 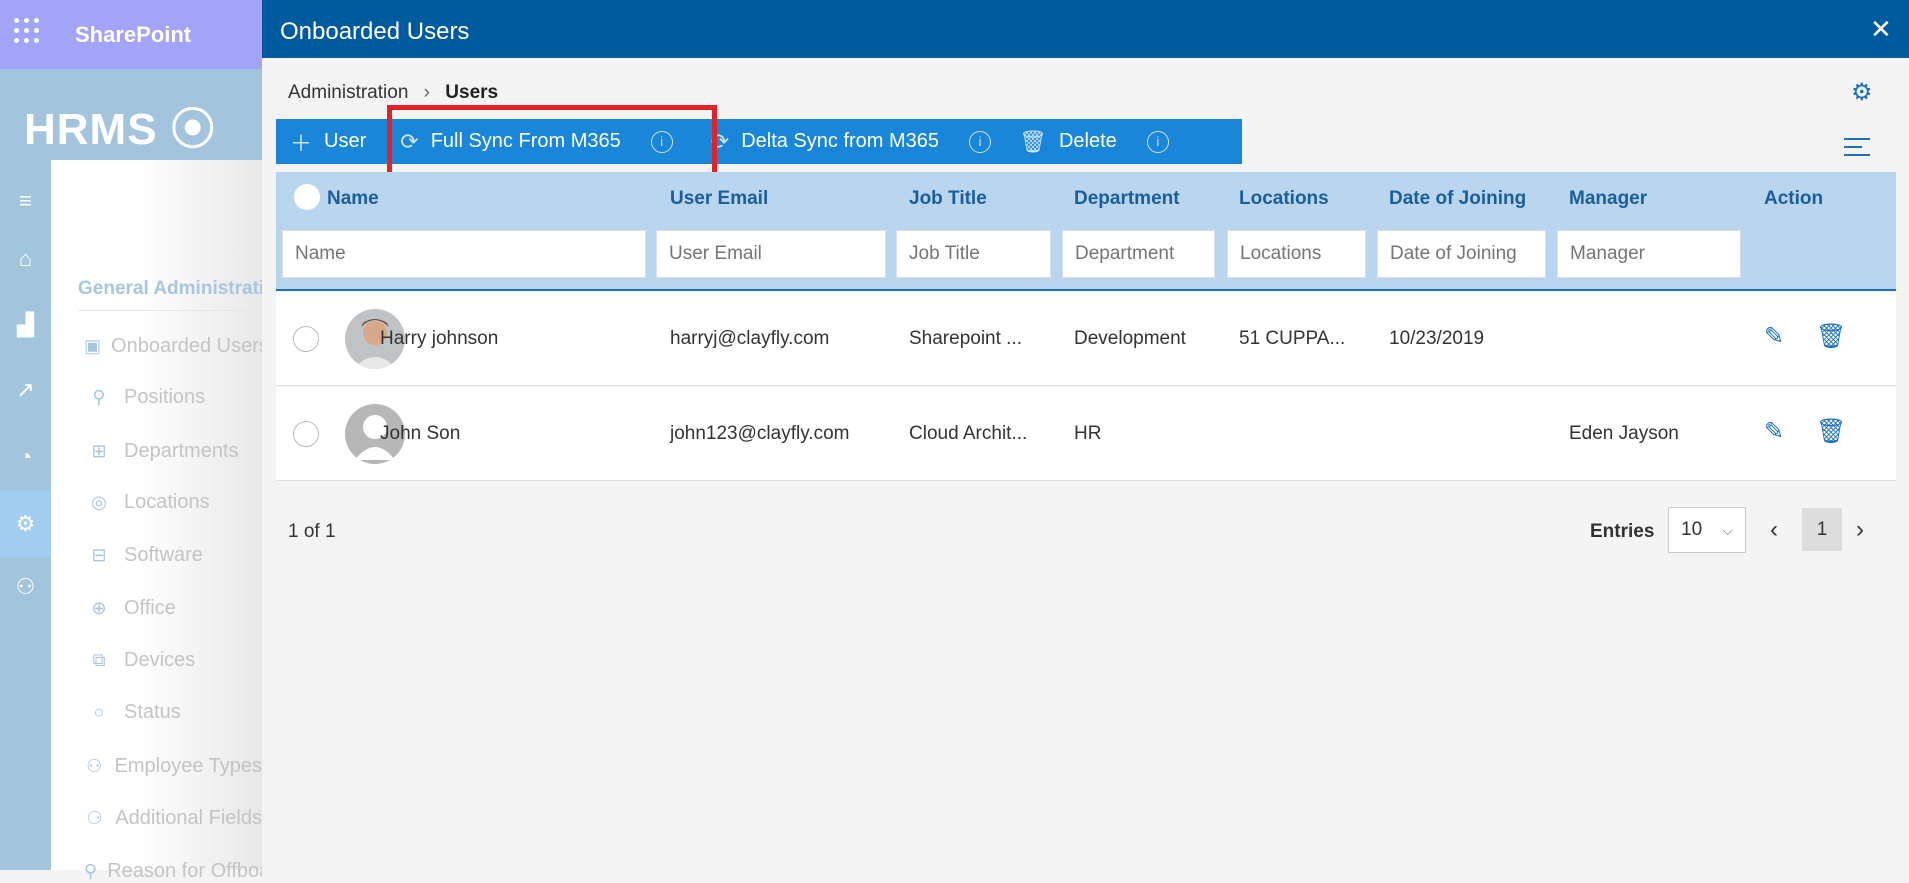 I want to click on person-icon: ⚲, so click(x=91, y=871).